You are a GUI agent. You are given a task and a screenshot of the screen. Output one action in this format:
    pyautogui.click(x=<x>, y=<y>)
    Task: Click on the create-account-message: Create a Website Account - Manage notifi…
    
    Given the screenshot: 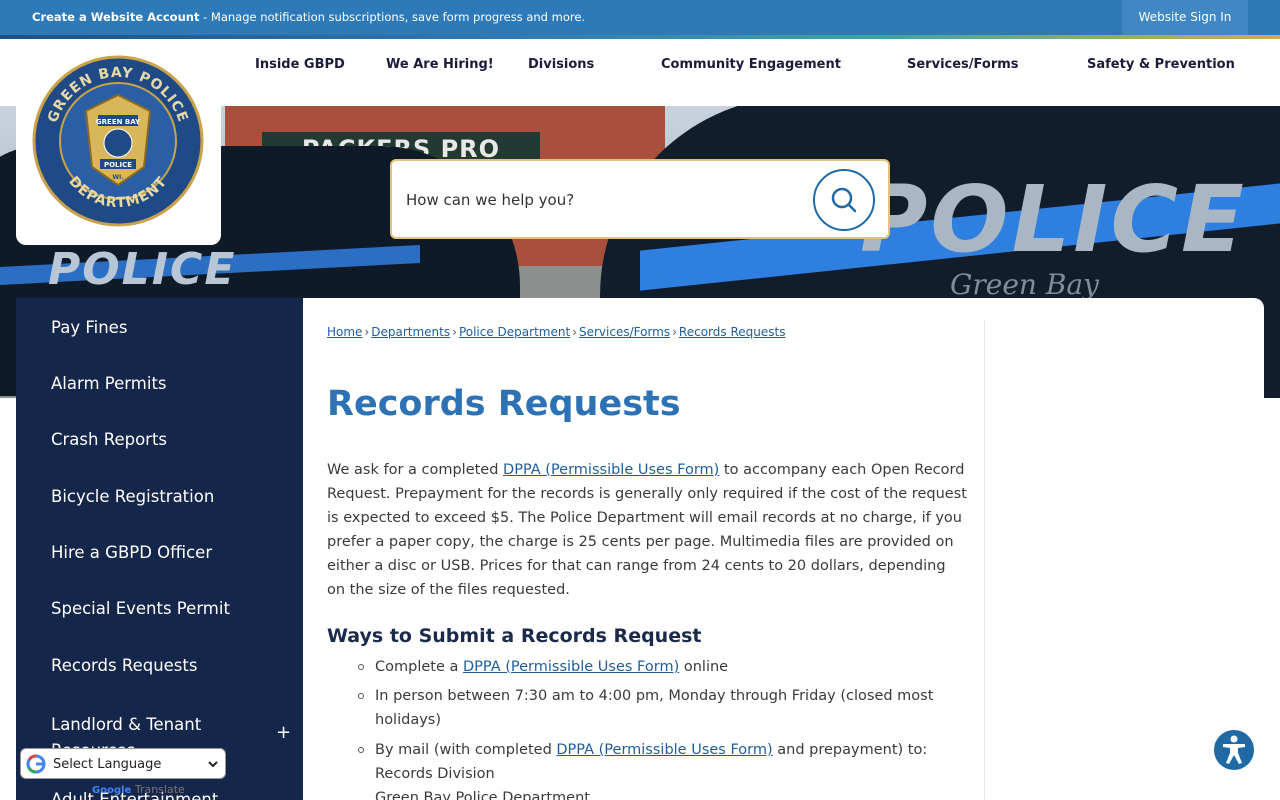 What is the action you would take?
    pyautogui.click(x=308, y=17)
    